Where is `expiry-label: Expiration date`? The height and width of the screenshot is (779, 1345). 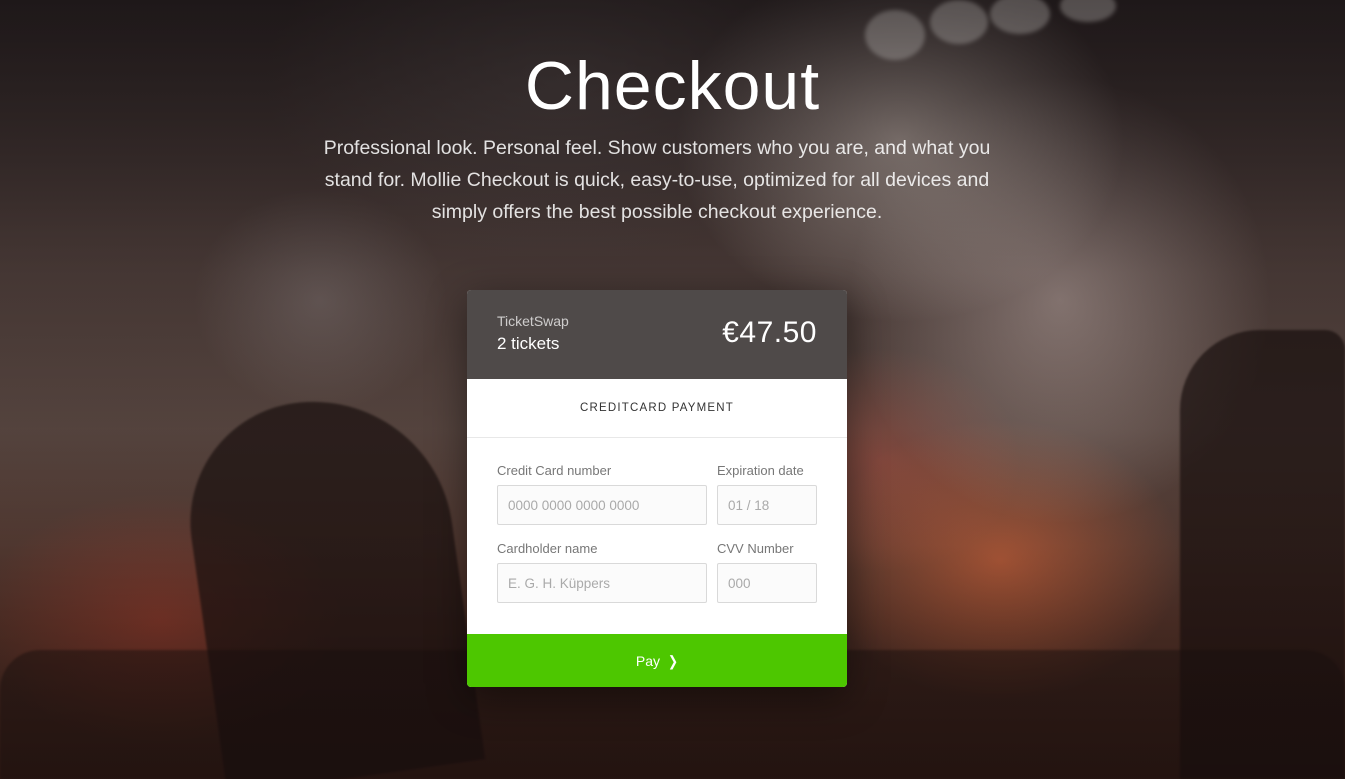
expiry-label: Expiration date is located at coordinates (760, 470).